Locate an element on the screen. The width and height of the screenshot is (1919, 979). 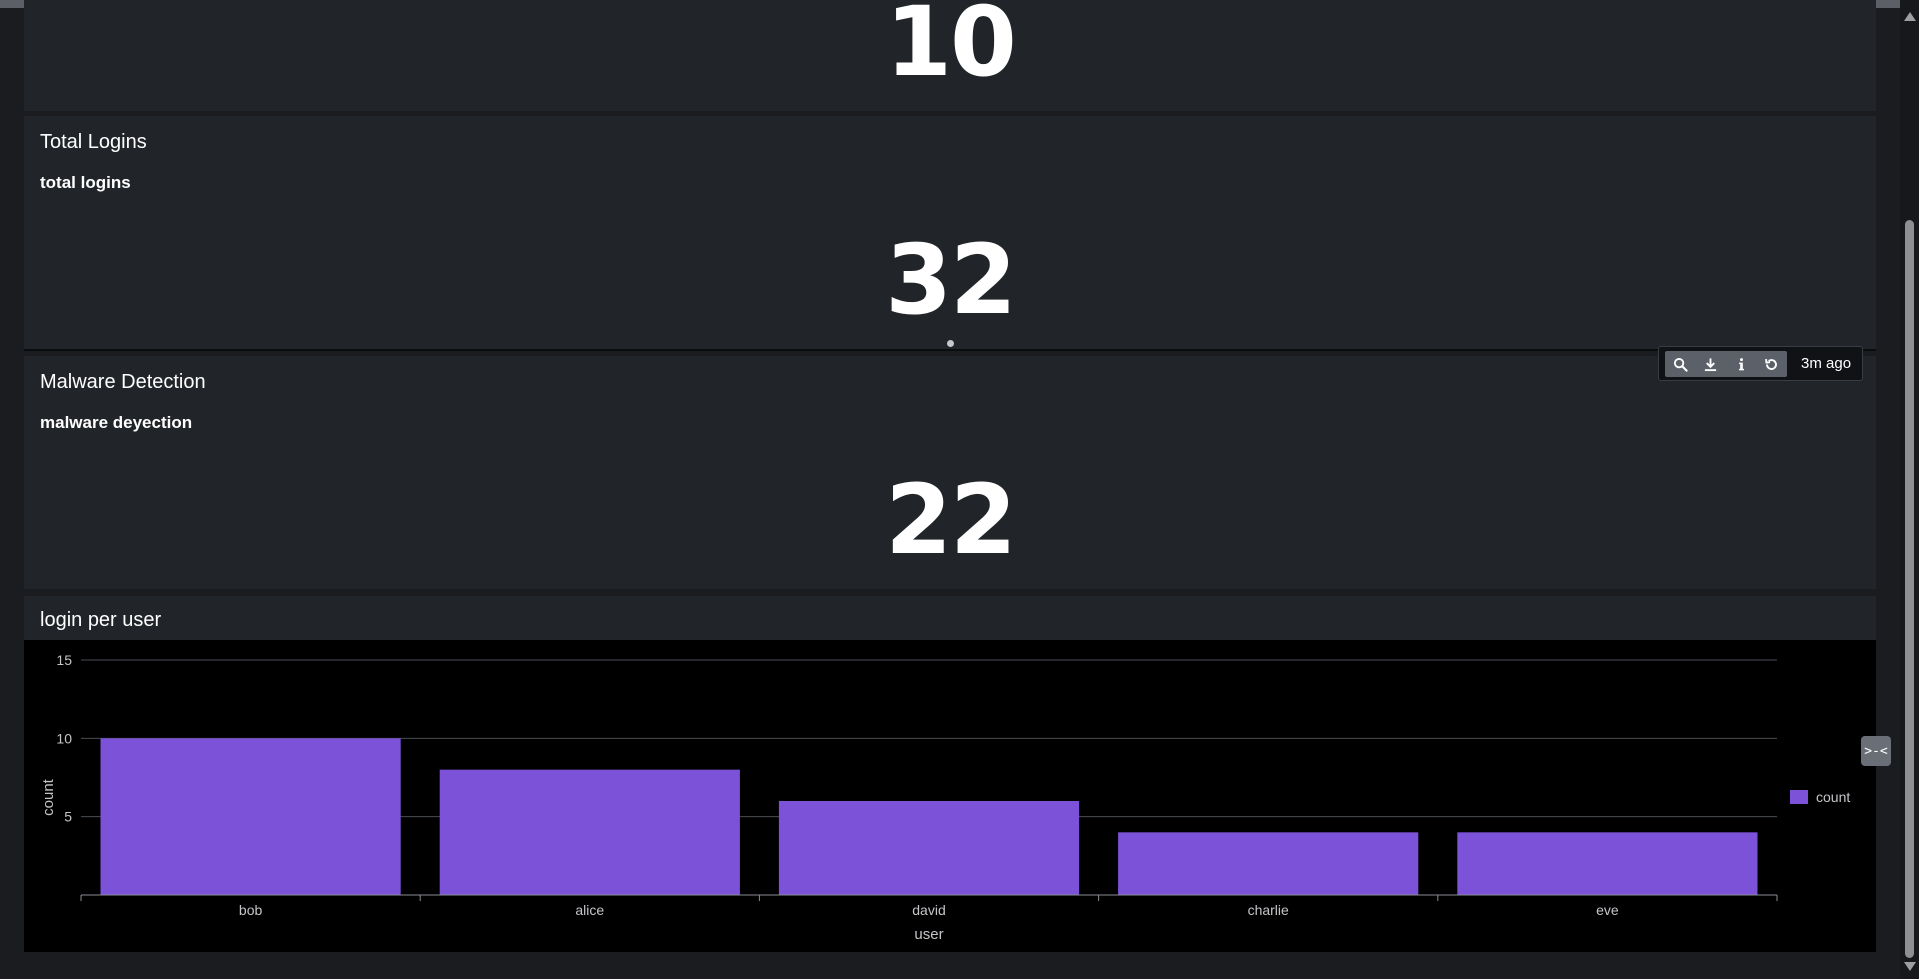
scroll-up-arrow-icon is located at coordinates (1910, 16).